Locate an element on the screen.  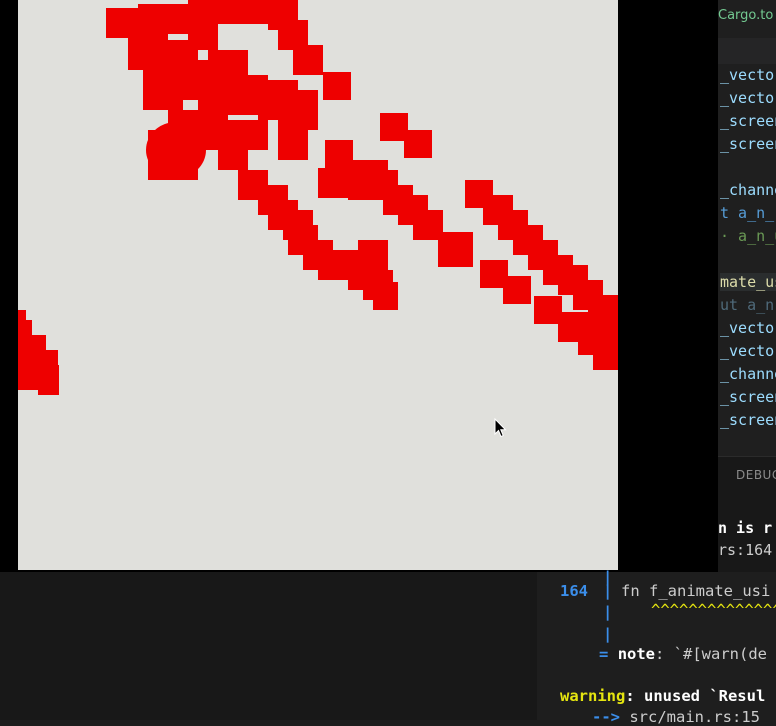
tab-cargo-toml: Cargo.to is located at coordinates (745, 15).